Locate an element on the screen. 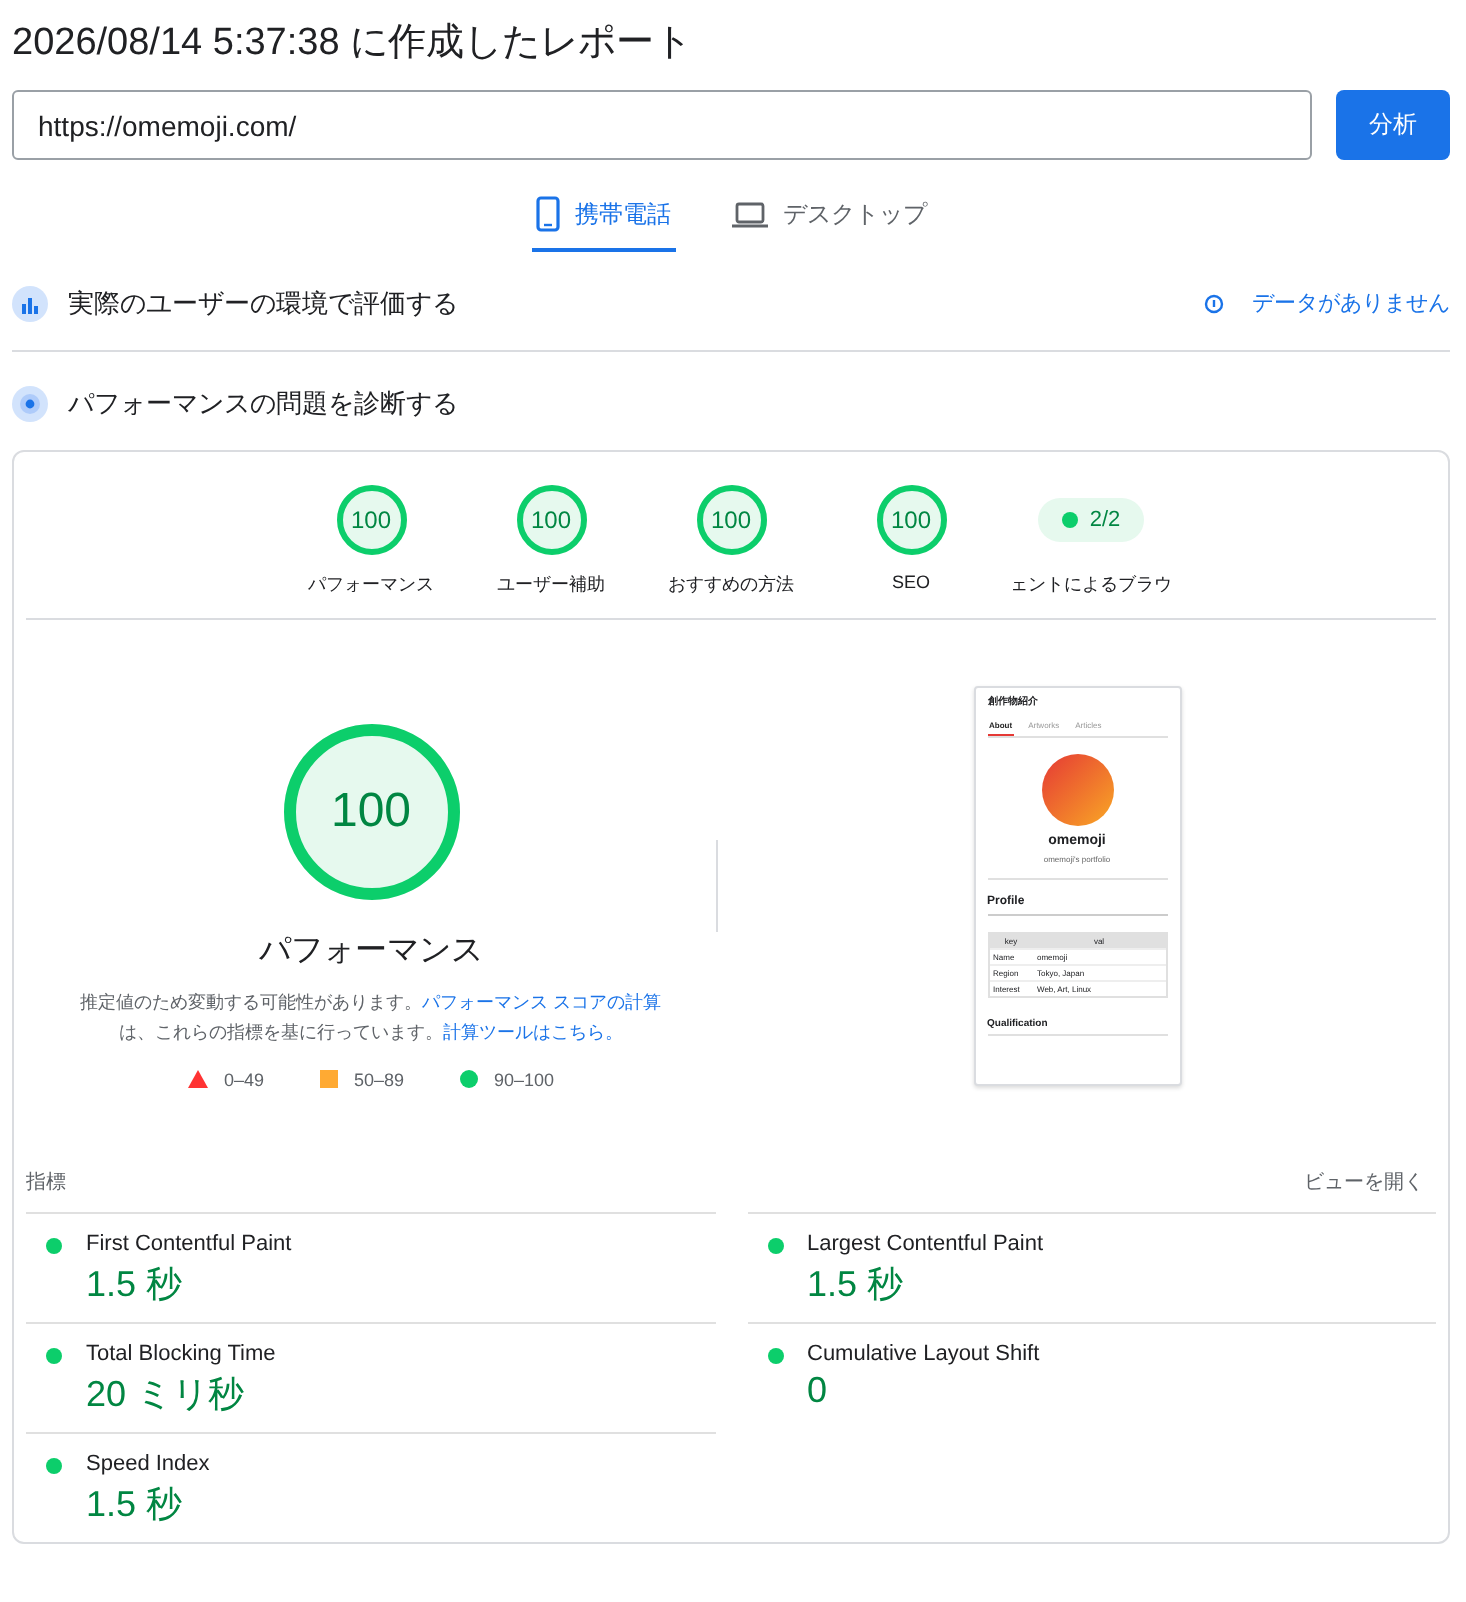 This screenshot has height=1602, width=1466. metric-value: 20 ミリ秒 is located at coordinates (166, 1395).